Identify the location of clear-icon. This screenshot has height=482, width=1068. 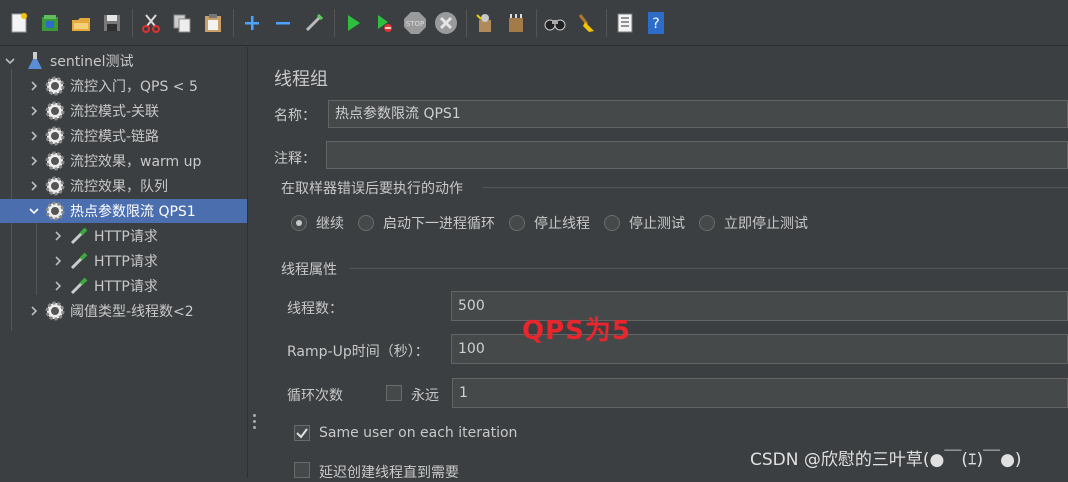
(485, 23).